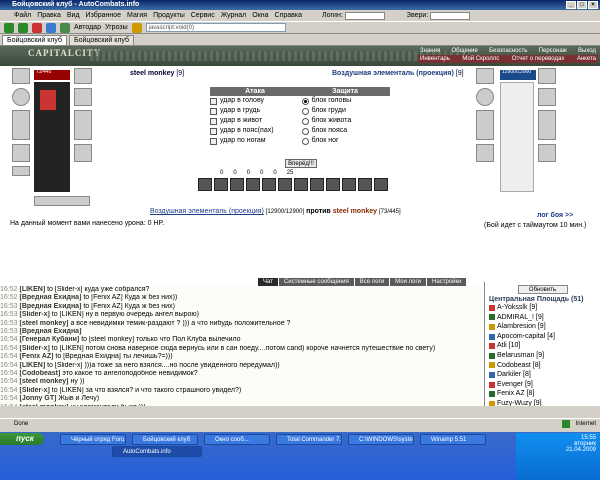 The height and width of the screenshot is (480, 600). Describe the element at coordinates (364, 15) in the screenshot. I see `login-input` at that location.